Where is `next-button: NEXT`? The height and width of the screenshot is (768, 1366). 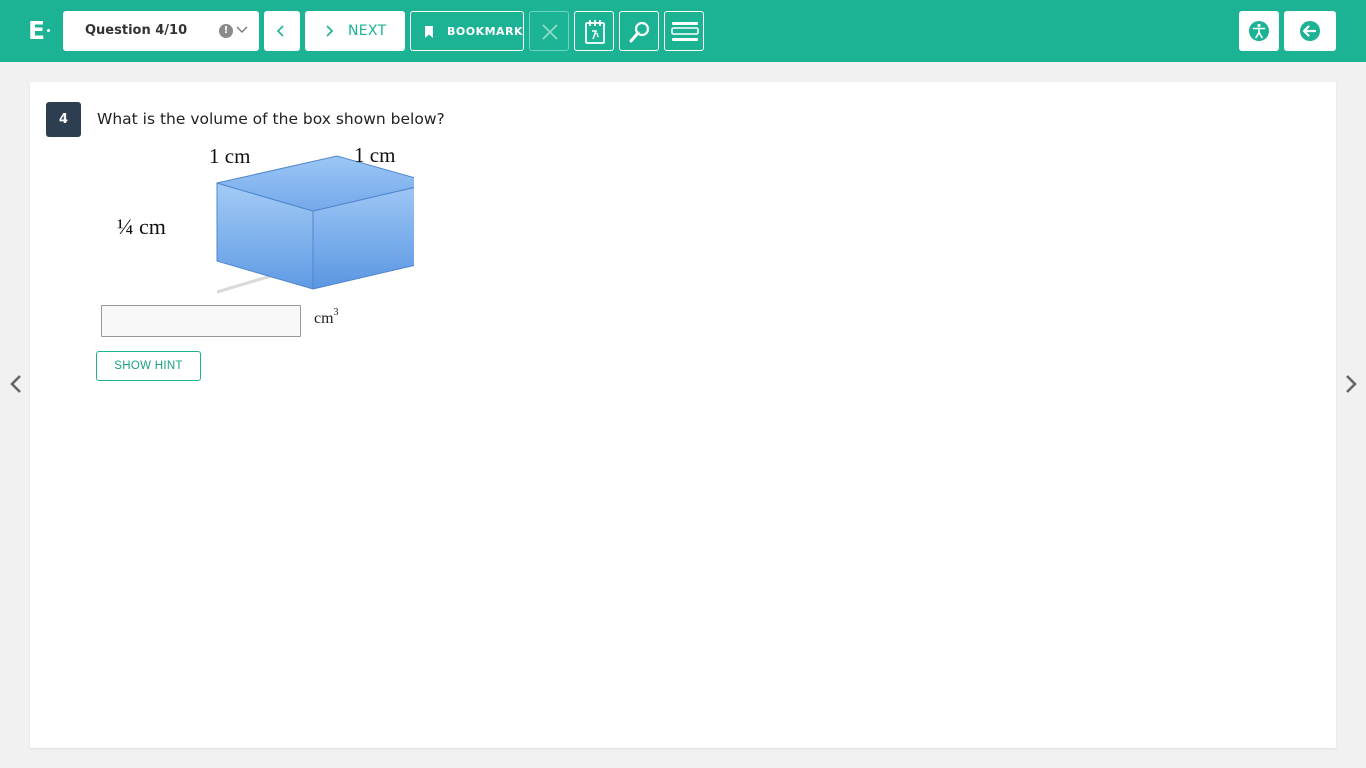
next-button: NEXT is located at coordinates (355, 31).